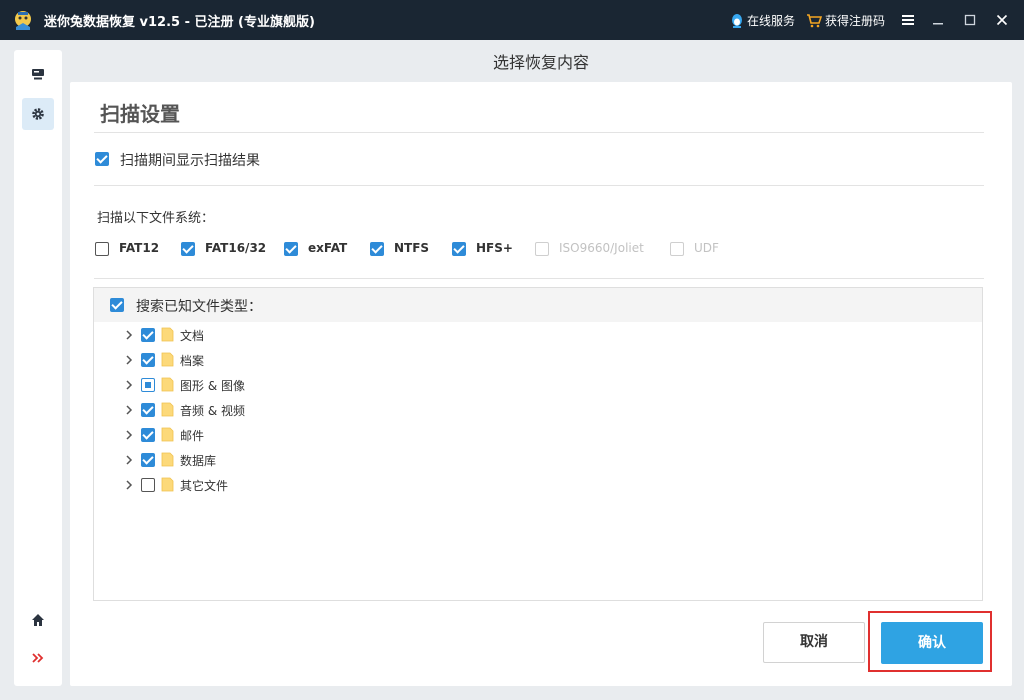 The image size is (1024, 700). Describe the element at coordinates (412, 248) in the screenshot. I see `fs-ntfs-label: NTFS` at that location.